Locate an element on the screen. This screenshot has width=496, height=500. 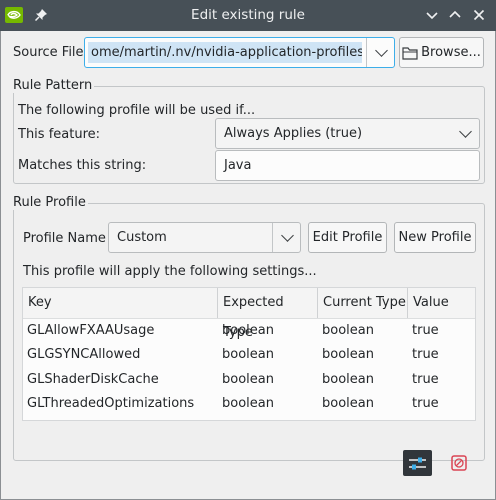
feature-combo: Always Applies (true) is located at coordinates (347, 133).